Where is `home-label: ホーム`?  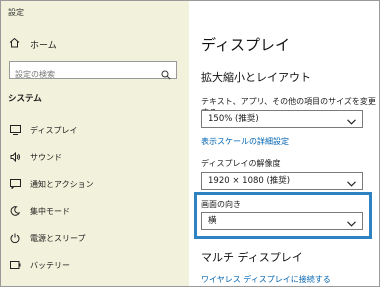
home-label: ホーム is located at coordinates (43, 45).